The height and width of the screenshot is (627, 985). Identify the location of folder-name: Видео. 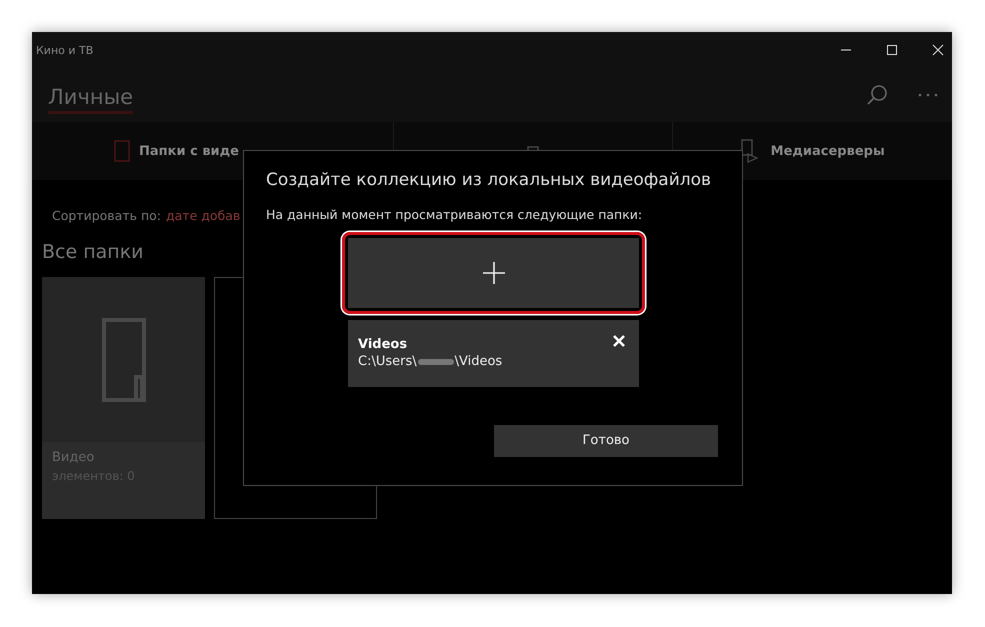
(74, 457).